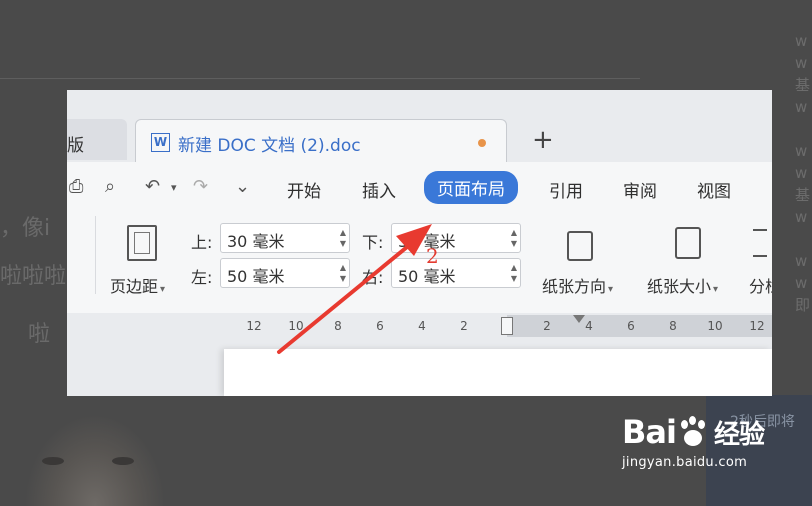 This screenshot has height=506, width=812. Describe the element at coordinates (110, 186) in the screenshot. I see `print-preview-icon: ⌕` at that location.